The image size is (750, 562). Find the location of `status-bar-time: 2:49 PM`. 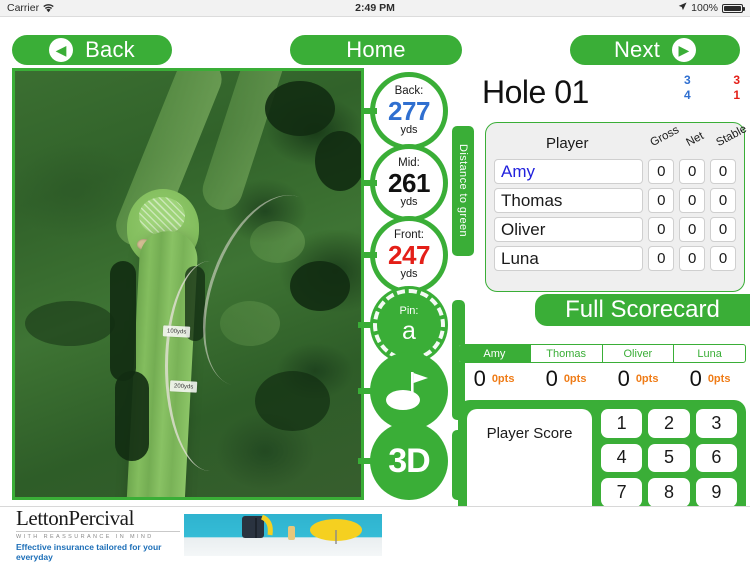

status-bar-time: 2:49 PM is located at coordinates (375, 8).